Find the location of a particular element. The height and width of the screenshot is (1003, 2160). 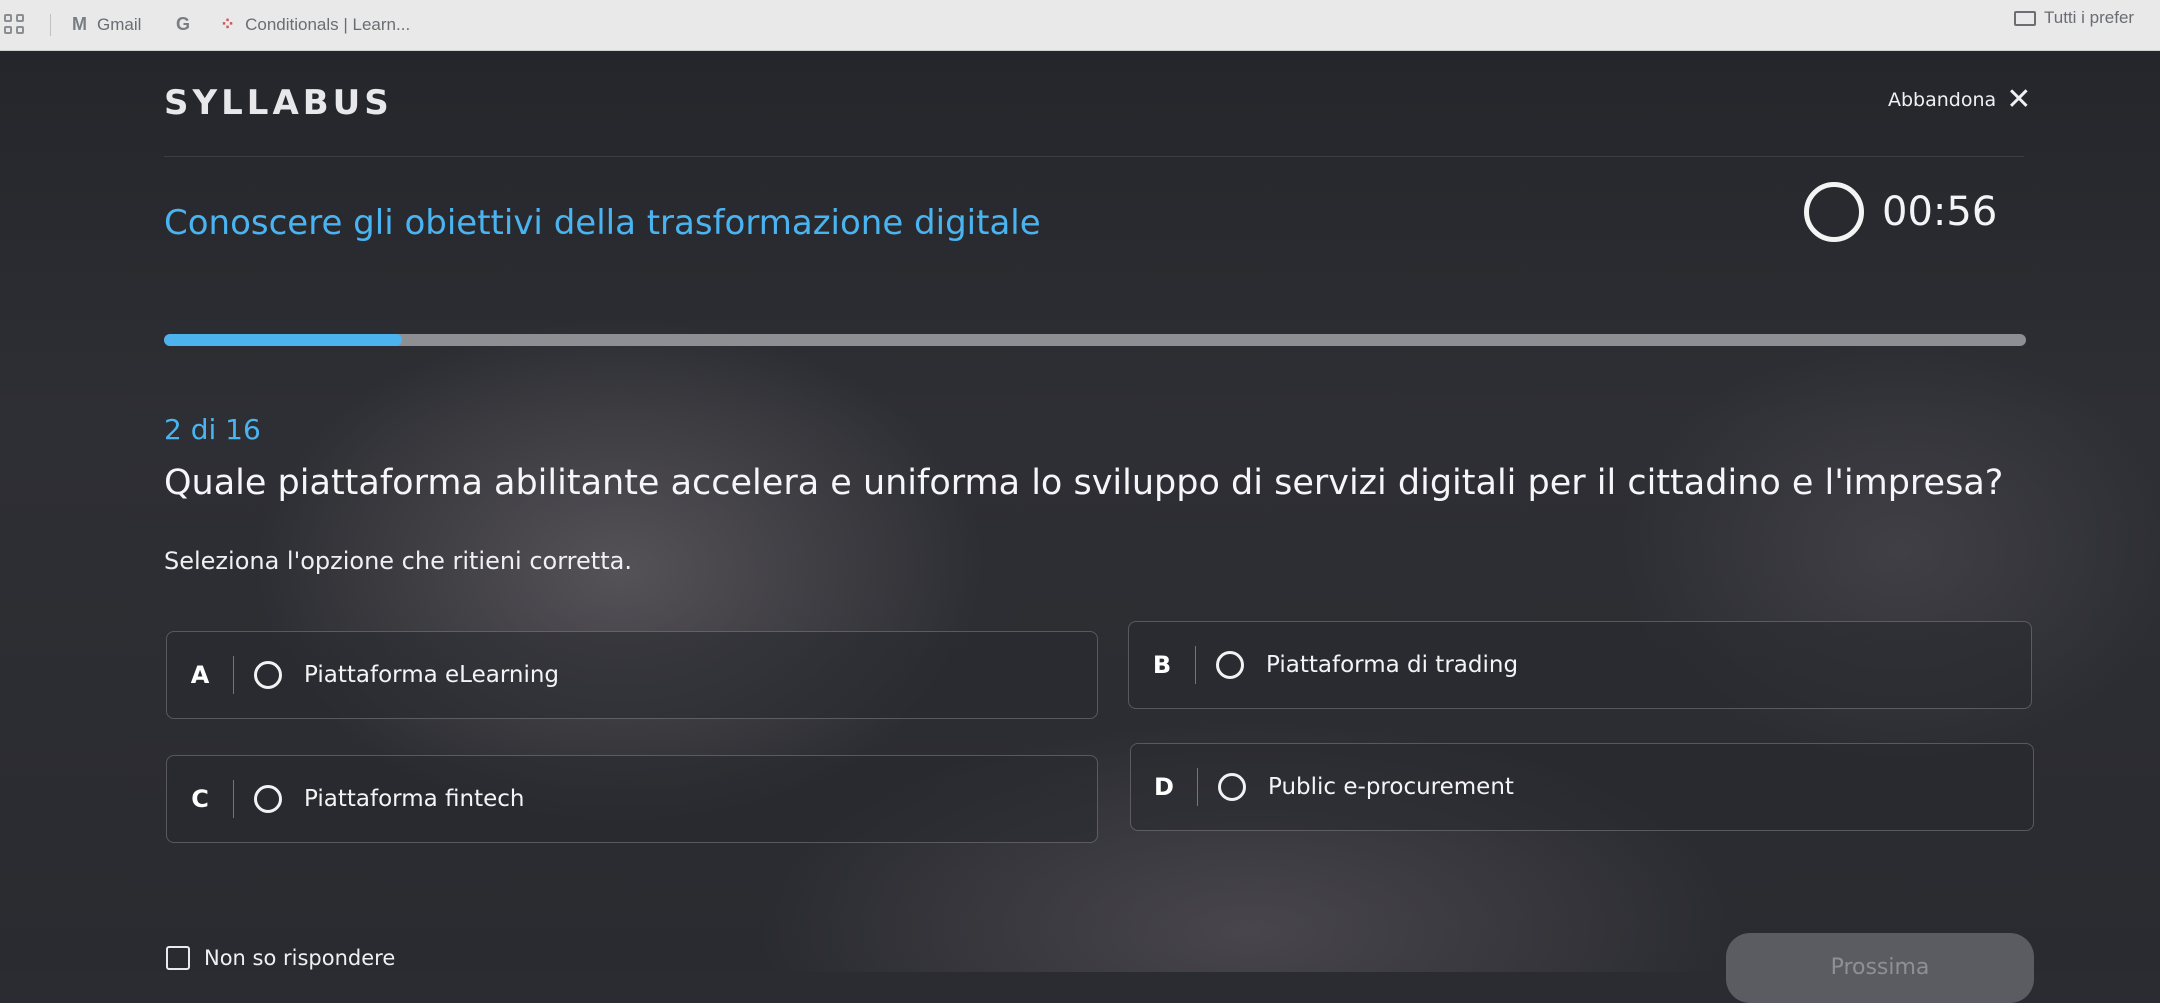

timer-value: 00:56 is located at coordinates (1940, 212).